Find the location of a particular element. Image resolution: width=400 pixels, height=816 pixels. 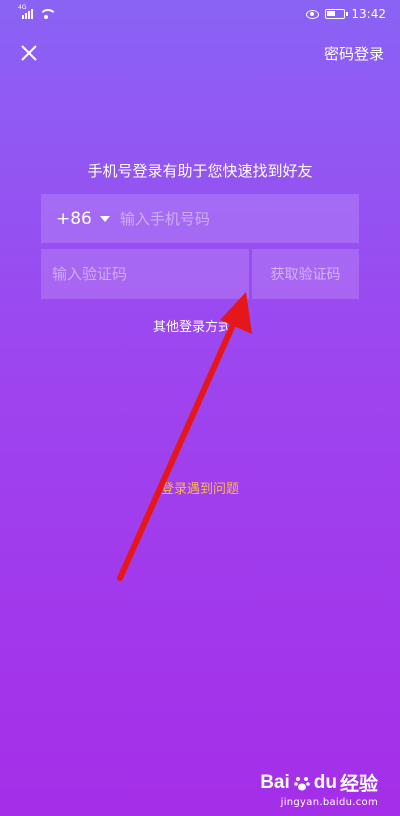

close-button is located at coordinates (29, 53).